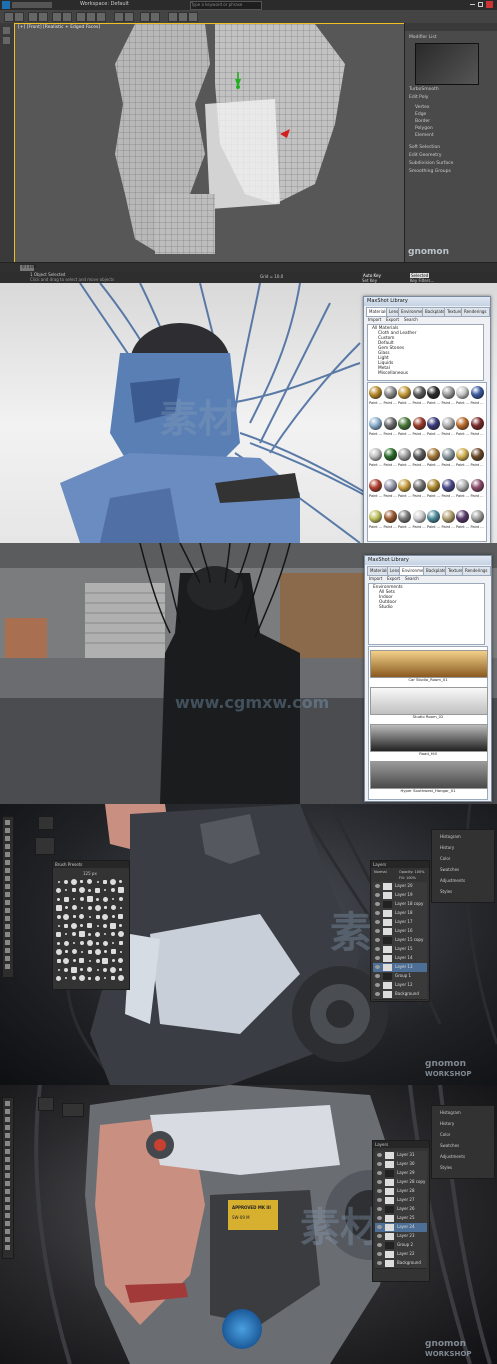 This screenshot has height=1364, width=497. Describe the element at coordinates (7, 1207) in the screenshot. I see `pen-tool-icon` at that location.